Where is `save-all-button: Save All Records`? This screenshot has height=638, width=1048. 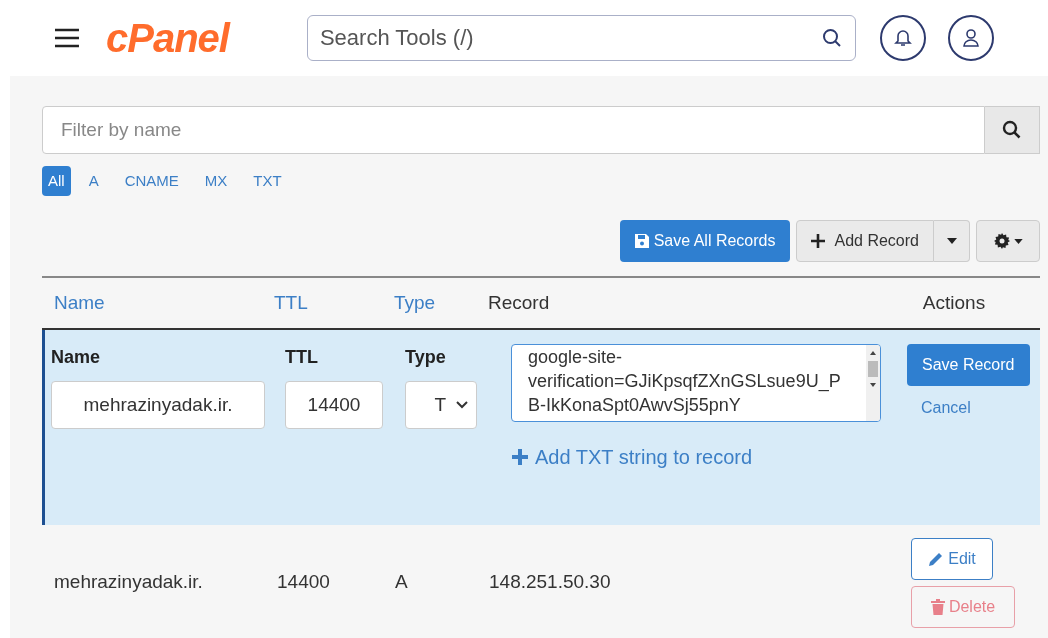
save-all-button: Save All Records is located at coordinates (704, 241).